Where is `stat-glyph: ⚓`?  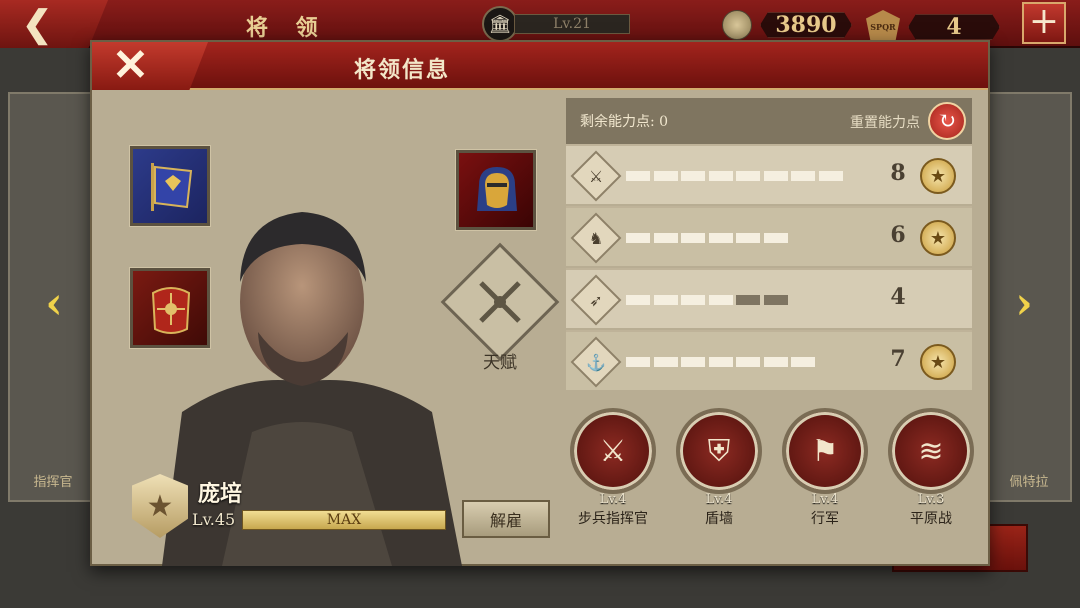
stat-glyph: ⚓ is located at coordinates (596, 362).